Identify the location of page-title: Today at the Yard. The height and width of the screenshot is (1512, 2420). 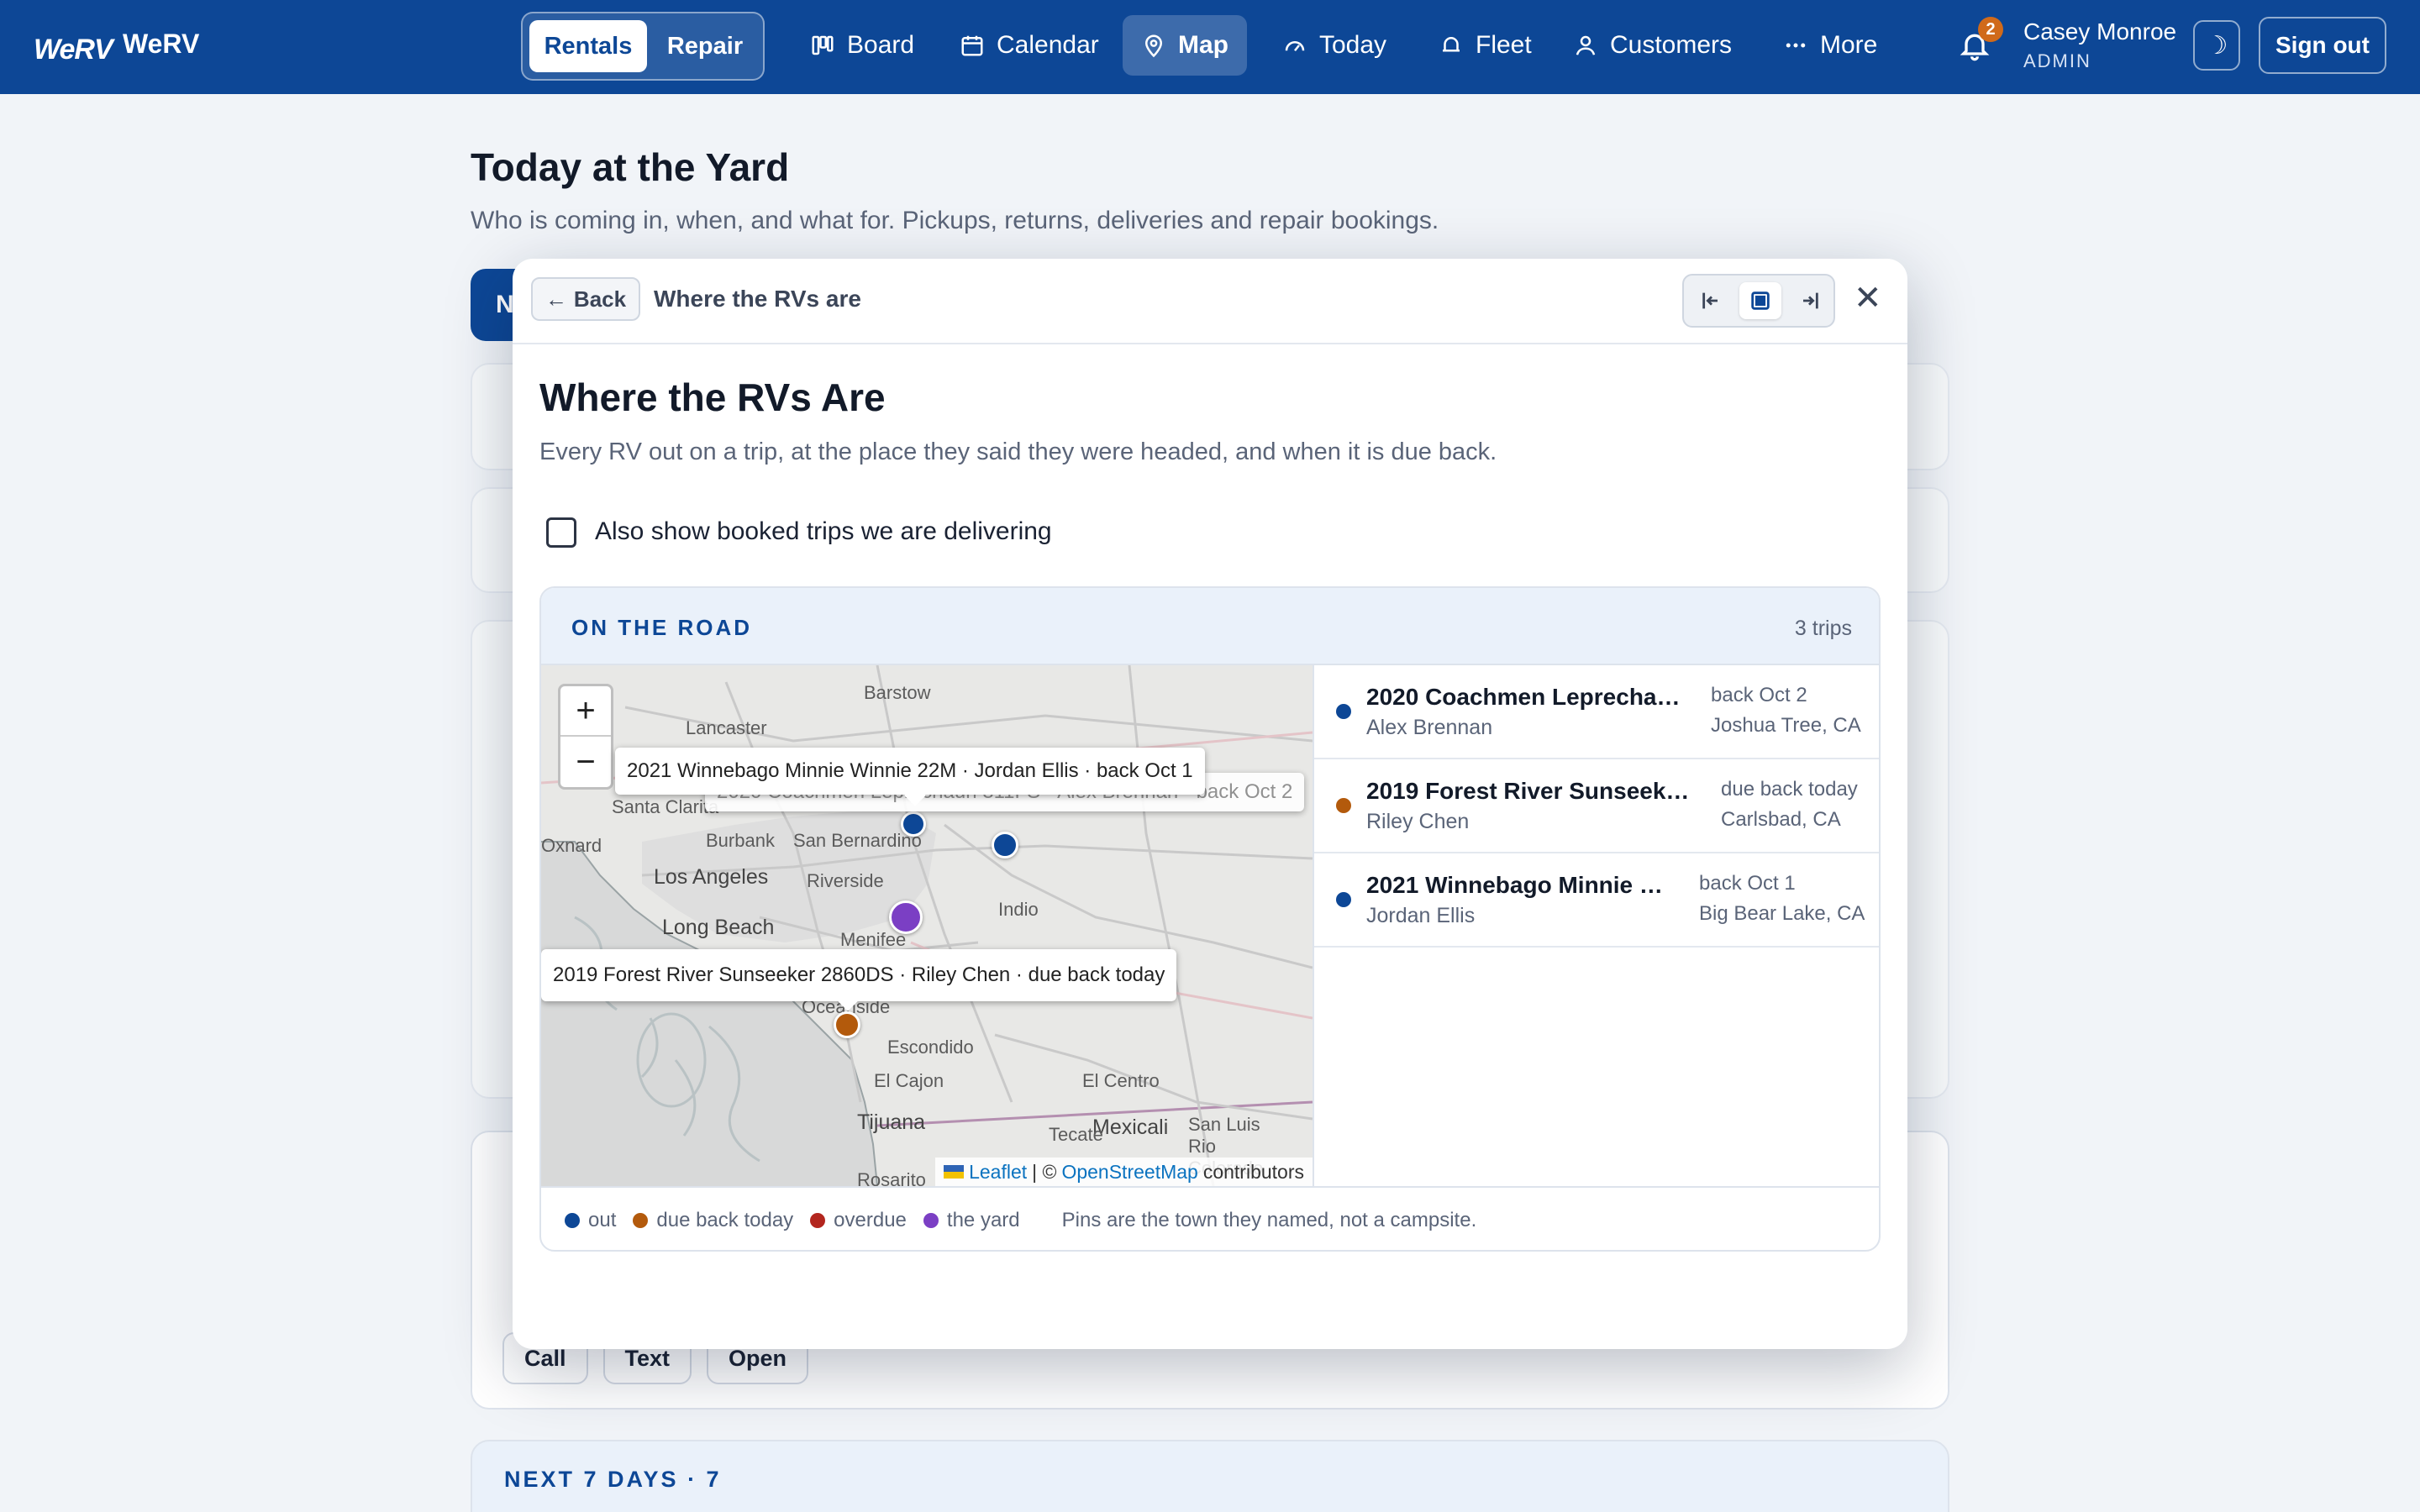
(630, 167).